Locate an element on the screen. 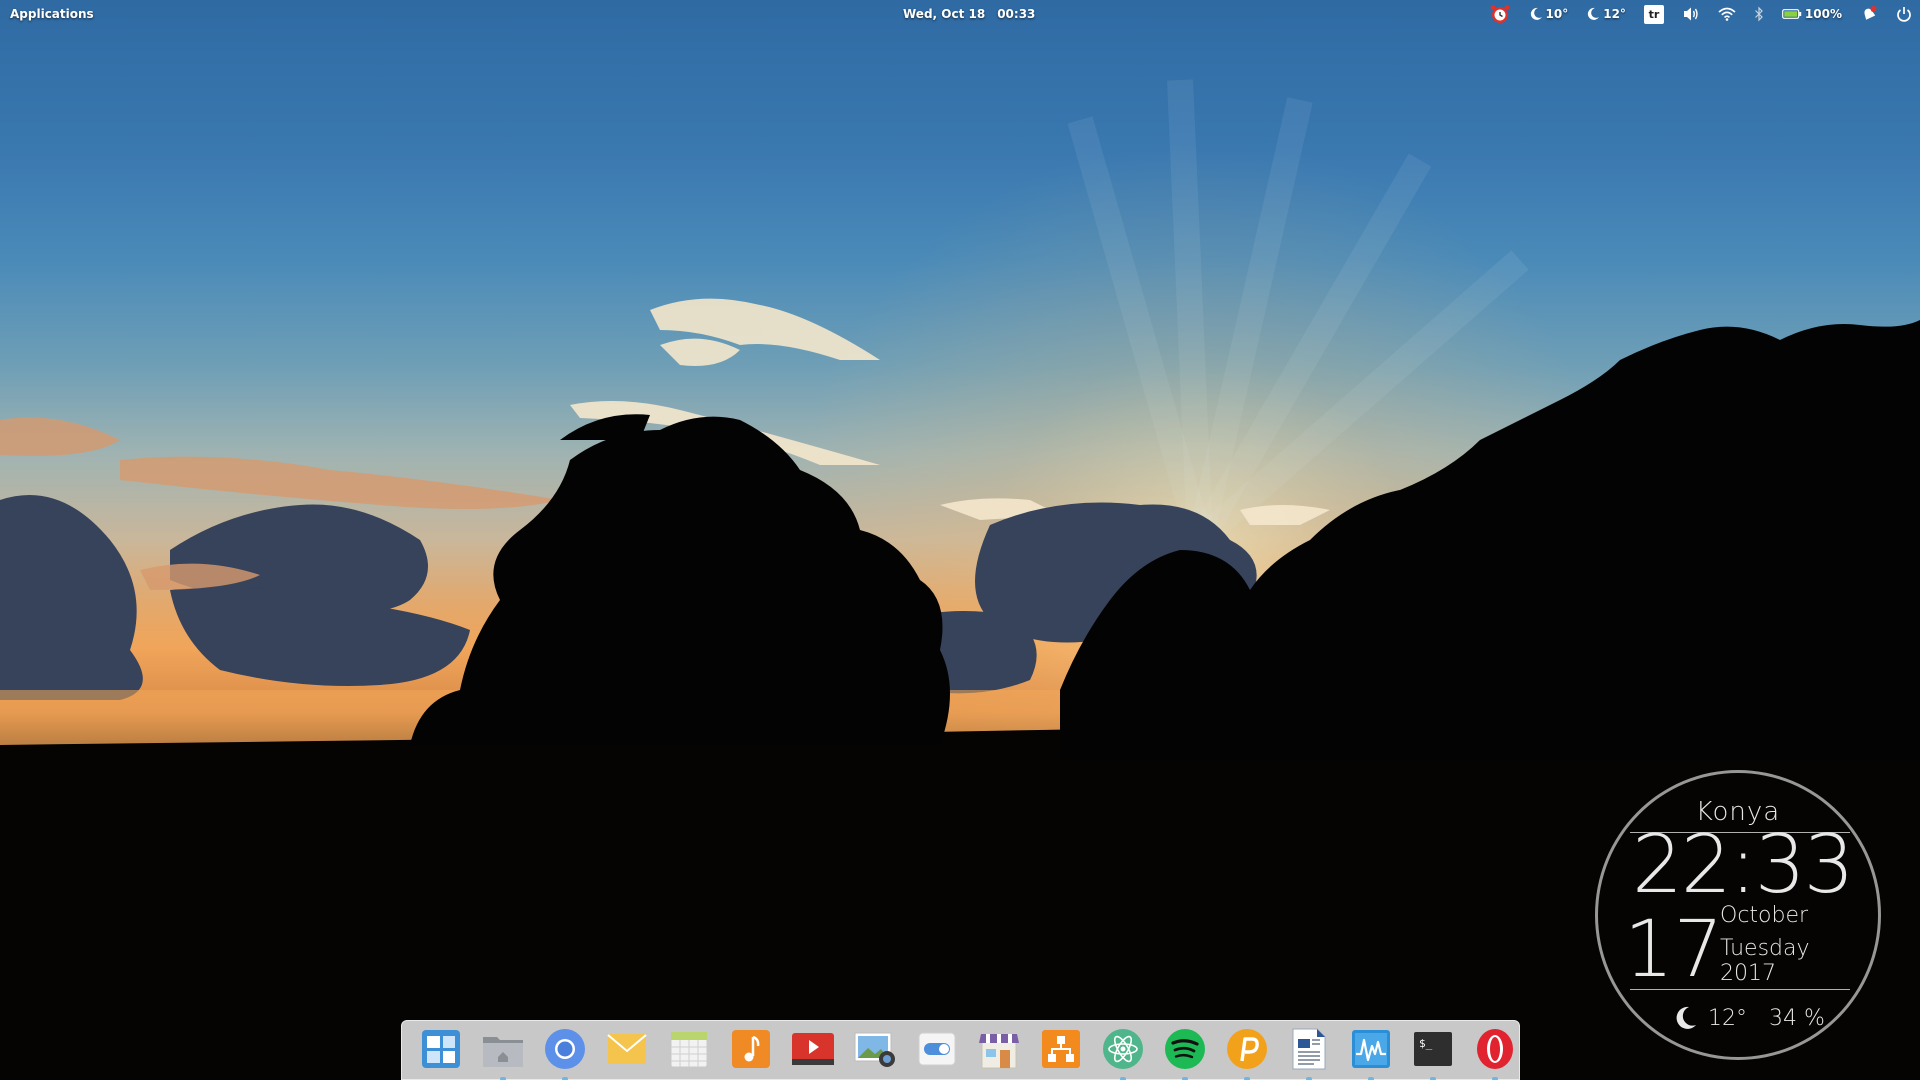 The width and height of the screenshot is (1920, 1080). widget-humidity: 34 % is located at coordinates (1797, 1018).